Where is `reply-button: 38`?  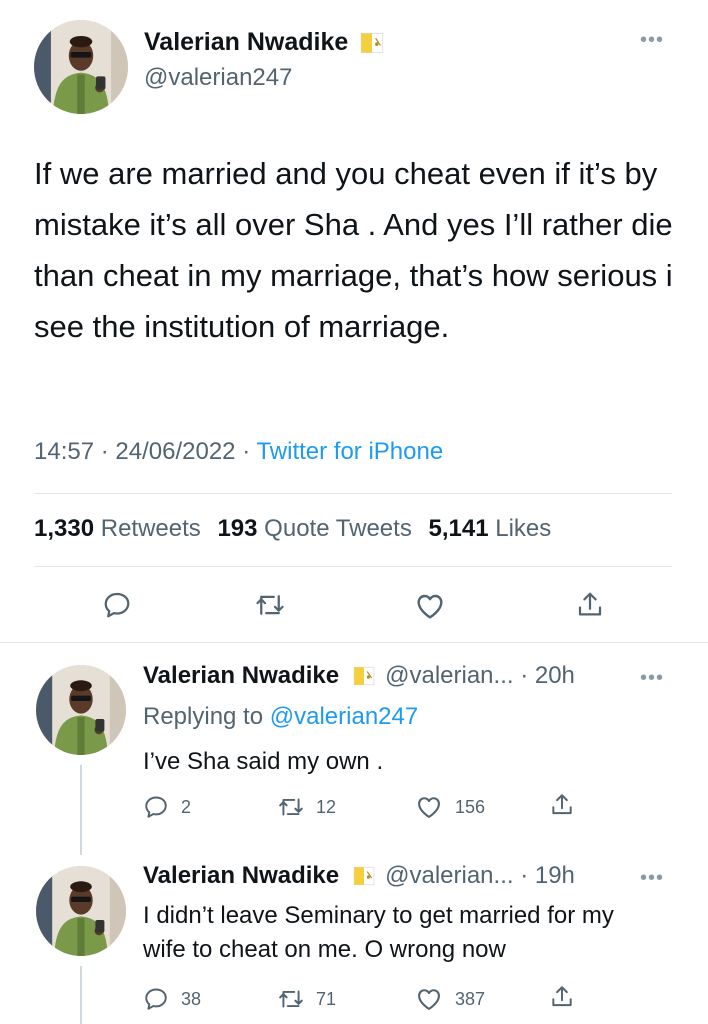 reply-button: 38 is located at coordinates (172, 999).